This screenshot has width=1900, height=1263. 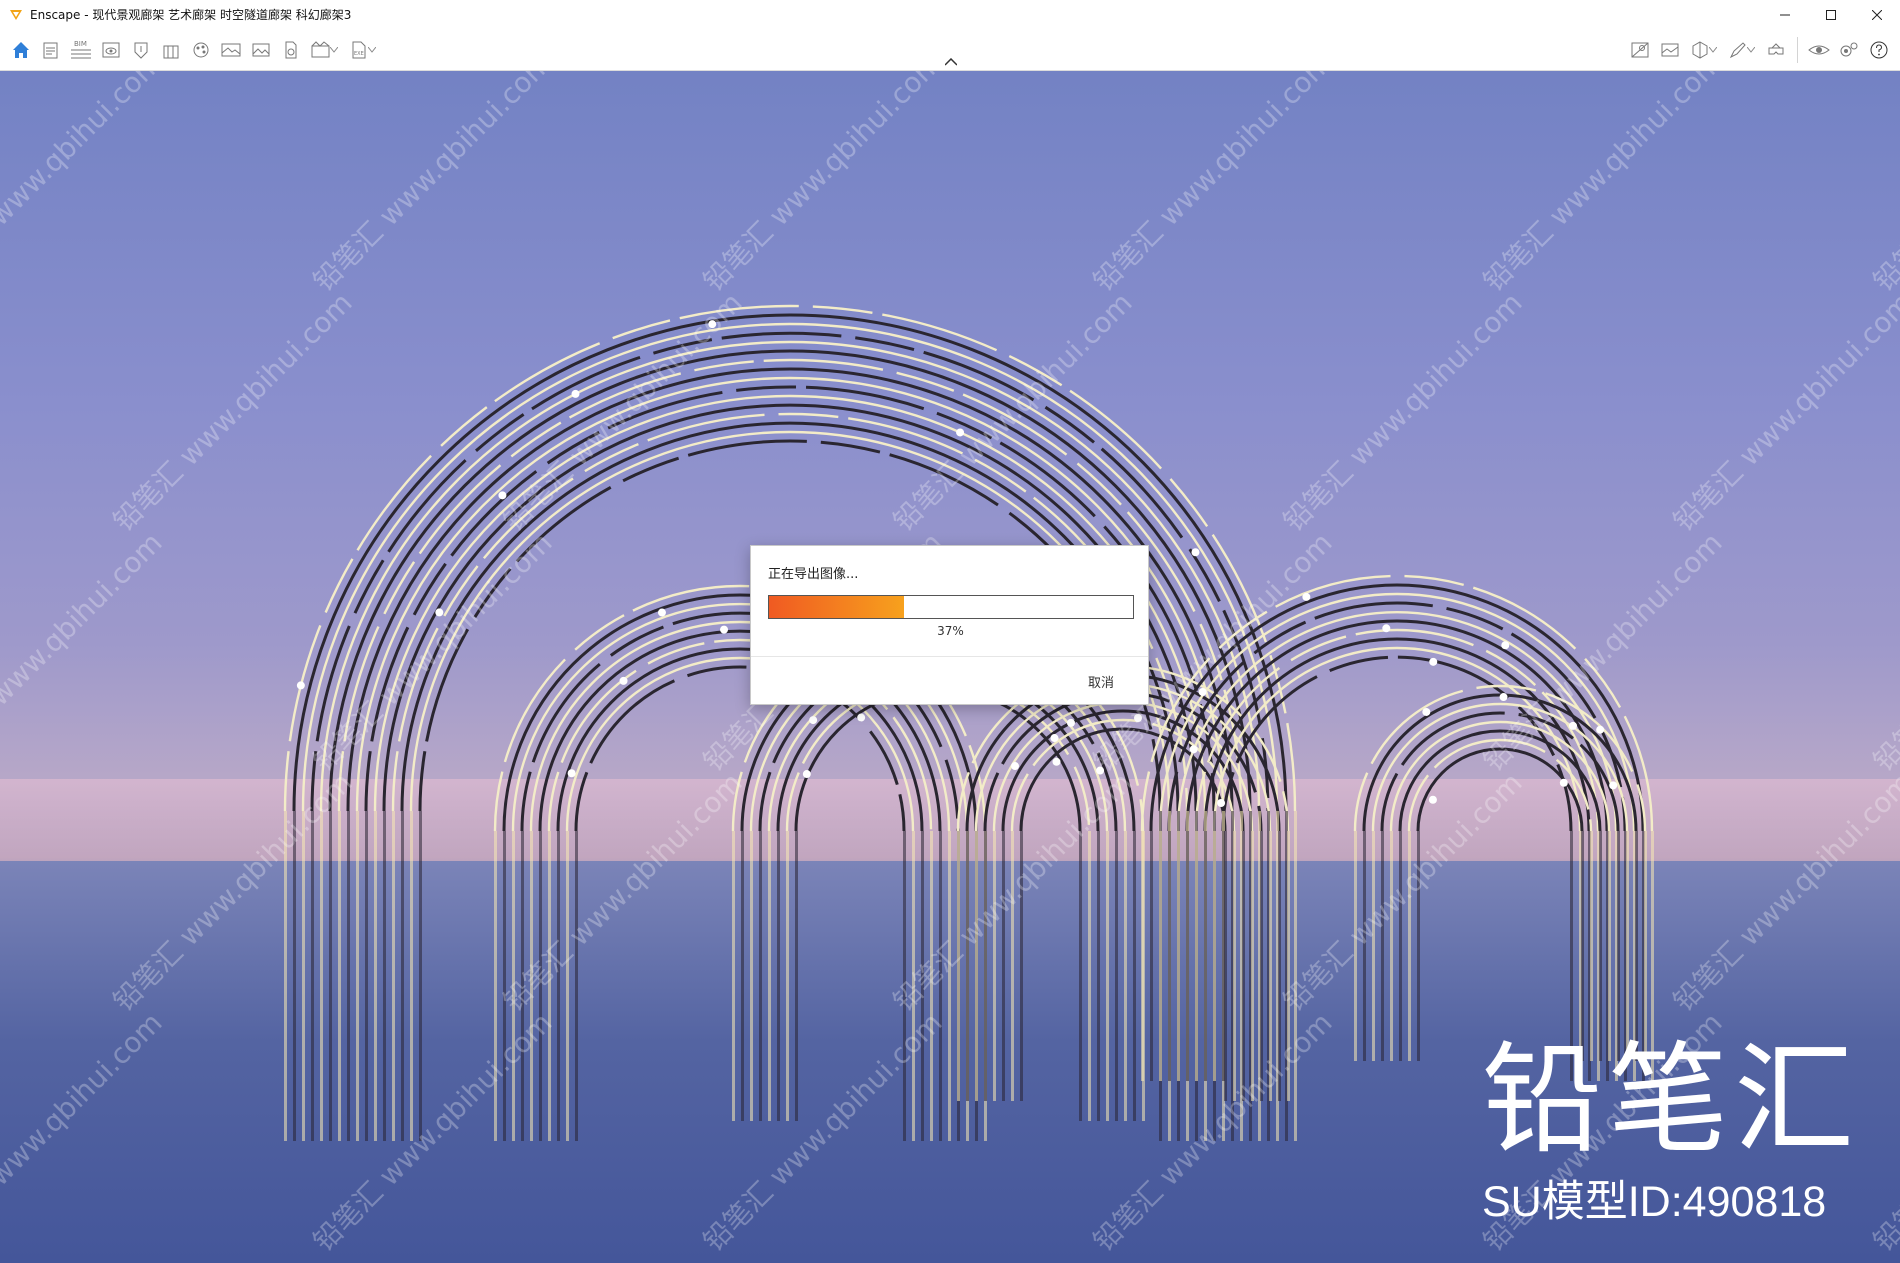 I want to click on minimize-icon, so click(x=1785, y=14).